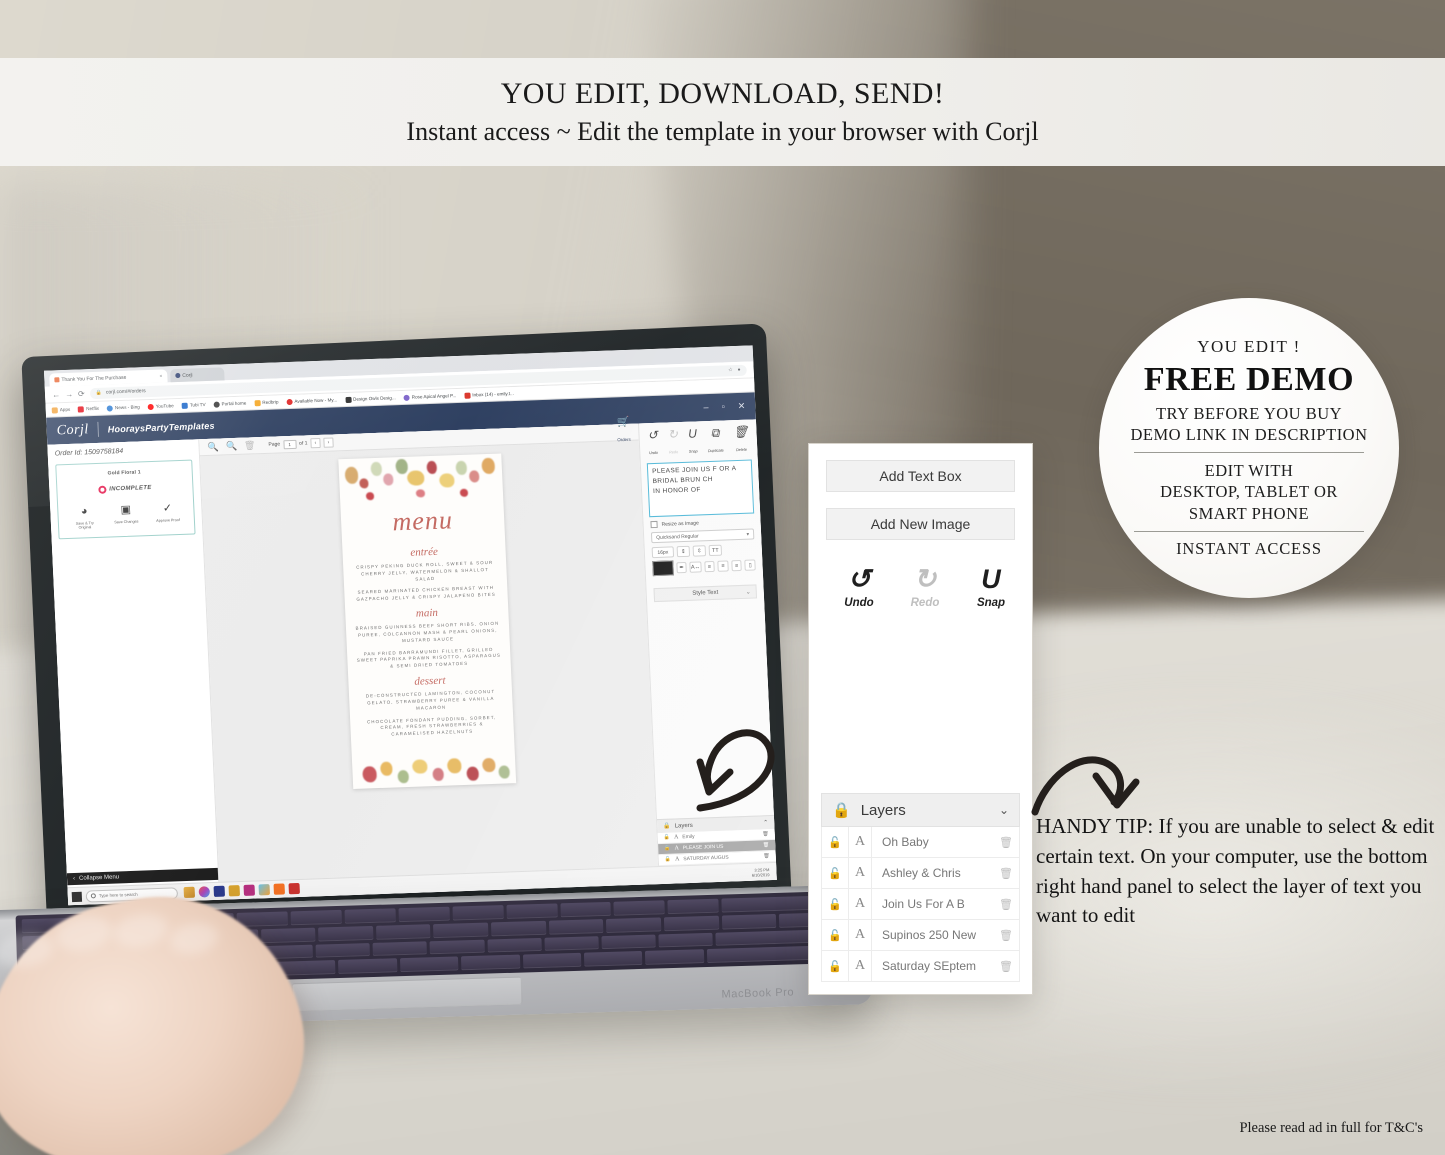 This screenshot has width=1445, height=1155. I want to click on profile-icon: ●, so click(738, 370).